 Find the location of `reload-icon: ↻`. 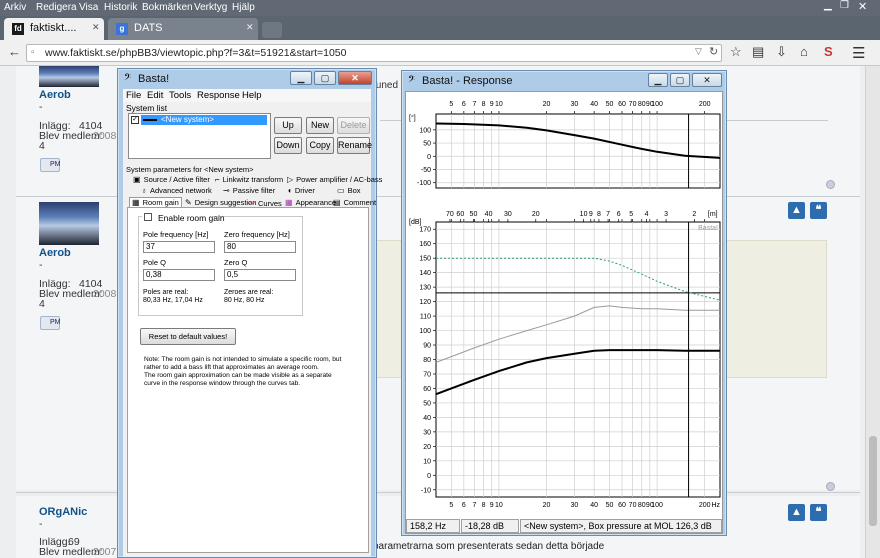

reload-icon: ↻ is located at coordinates (713, 51).